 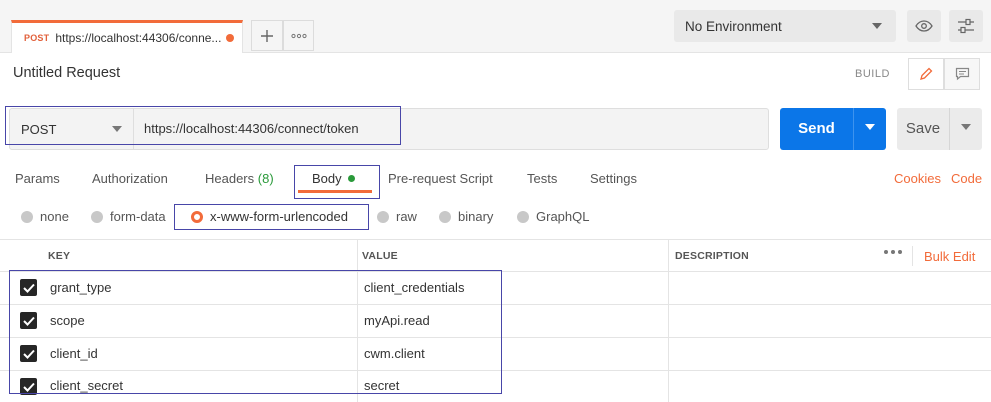 What do you see at coordinates (271, 217) in the screenshot?
I see `highlight-box-urlencoded` at bounding box center [271, 217].